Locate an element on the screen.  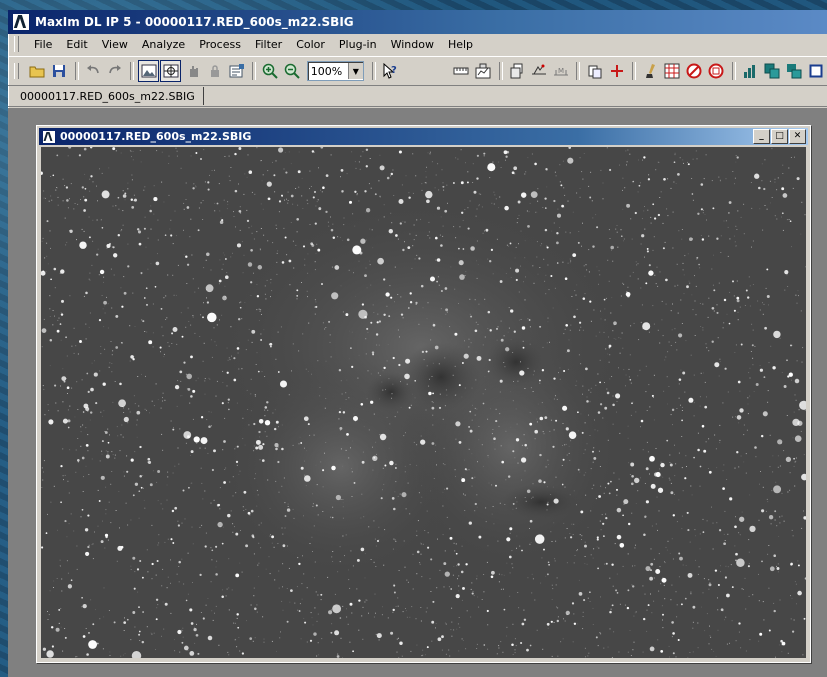
main-toolbar: 100% ▼ ? M is located at coordinates (417, 71).